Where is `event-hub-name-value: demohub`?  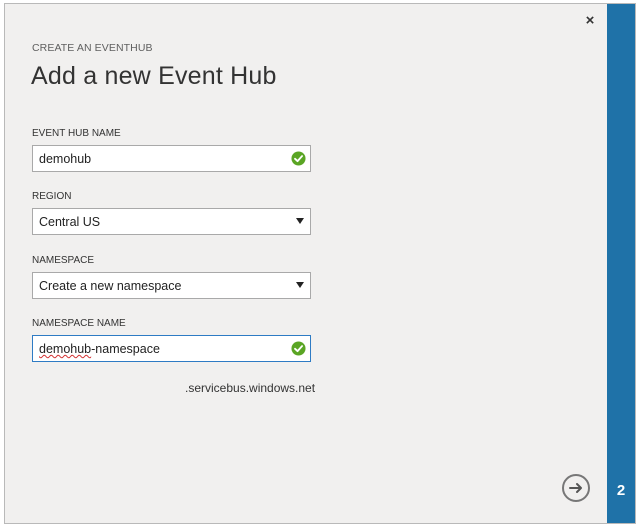
event-hub-name-value: demohub is located at coordinates (65, 159).